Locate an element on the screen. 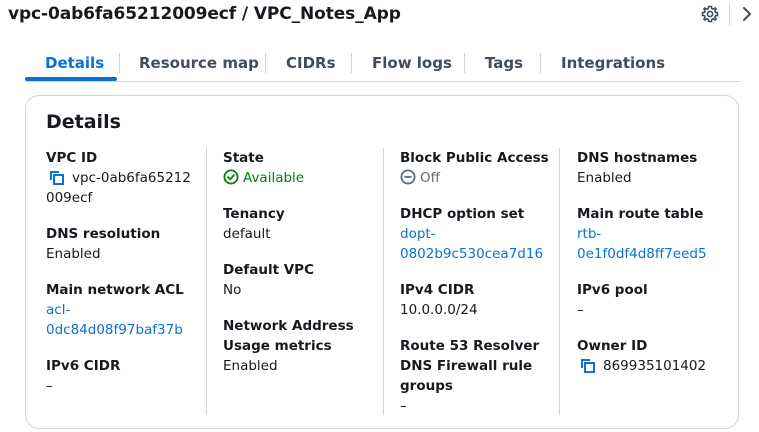  field-label: Usage metrics is located at coordinates (277, 346).